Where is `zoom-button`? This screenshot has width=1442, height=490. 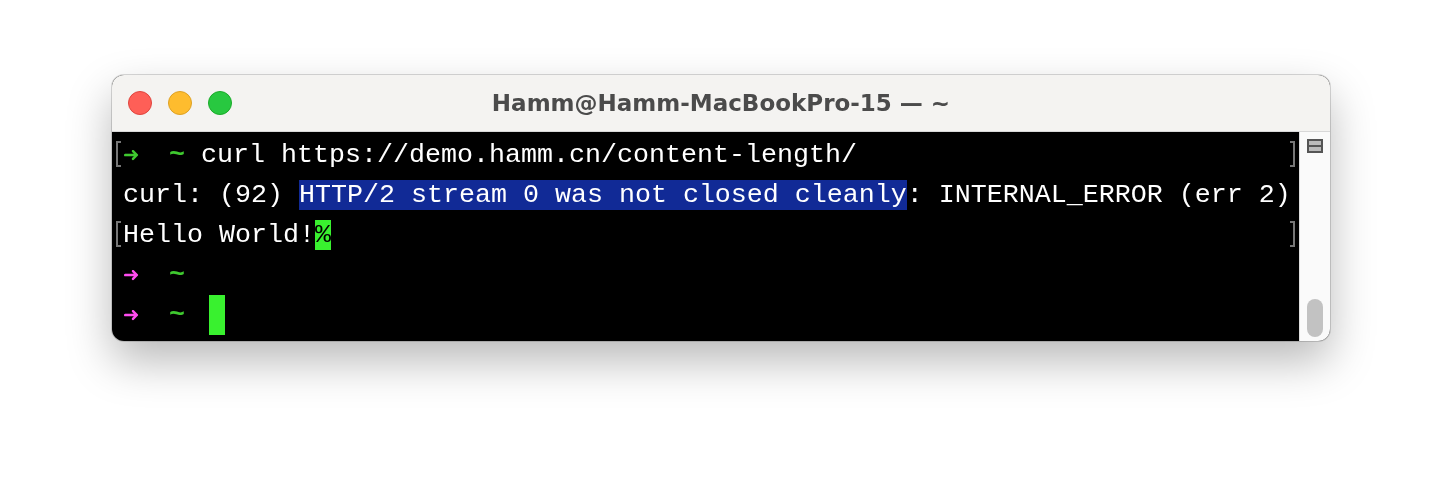
zoom-button is located at coordinates (220, 103).